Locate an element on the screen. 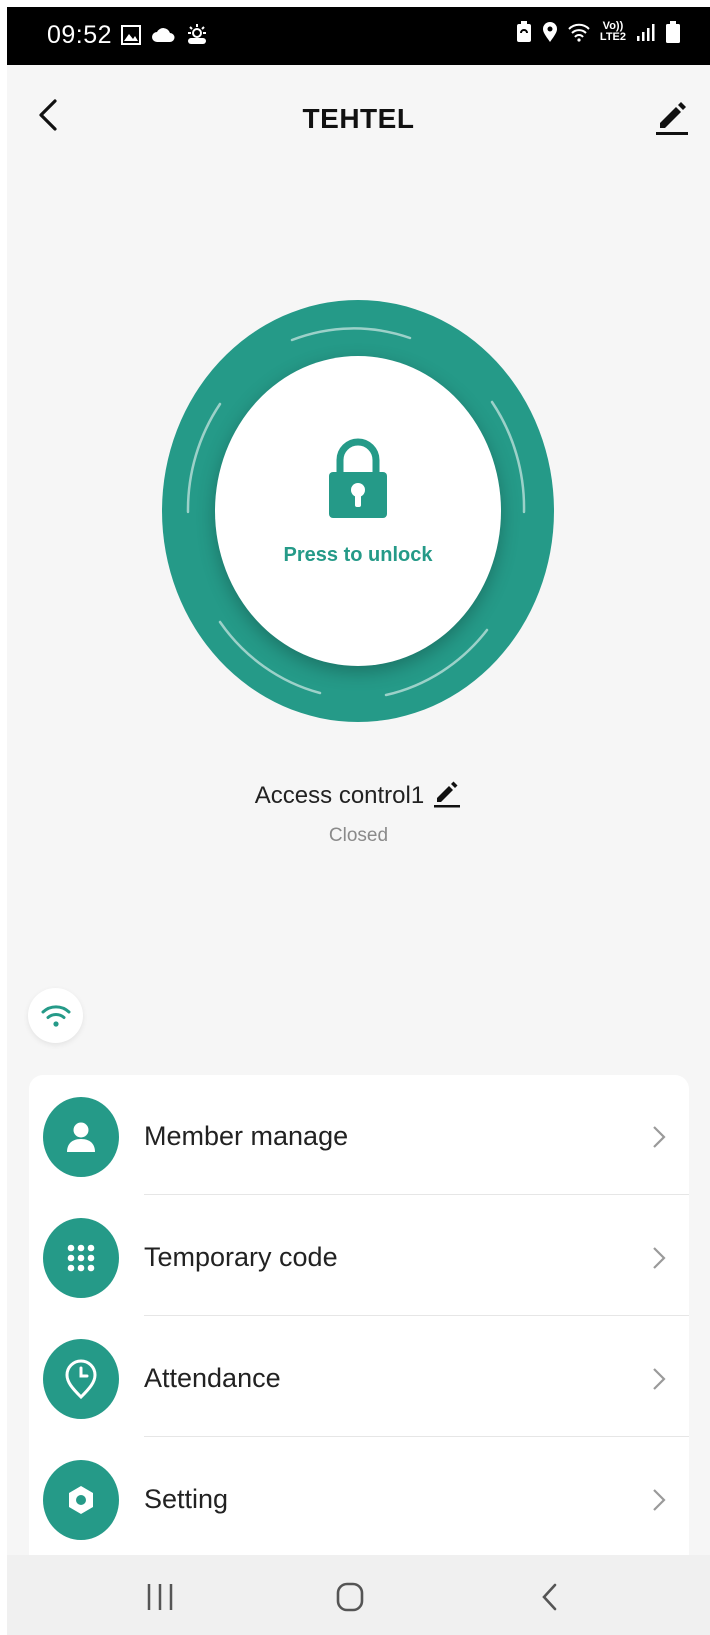 This screenshot has height=1635, width=710. menu-item-temporary-code: Temporary code is located at coordinates (359, 1256).